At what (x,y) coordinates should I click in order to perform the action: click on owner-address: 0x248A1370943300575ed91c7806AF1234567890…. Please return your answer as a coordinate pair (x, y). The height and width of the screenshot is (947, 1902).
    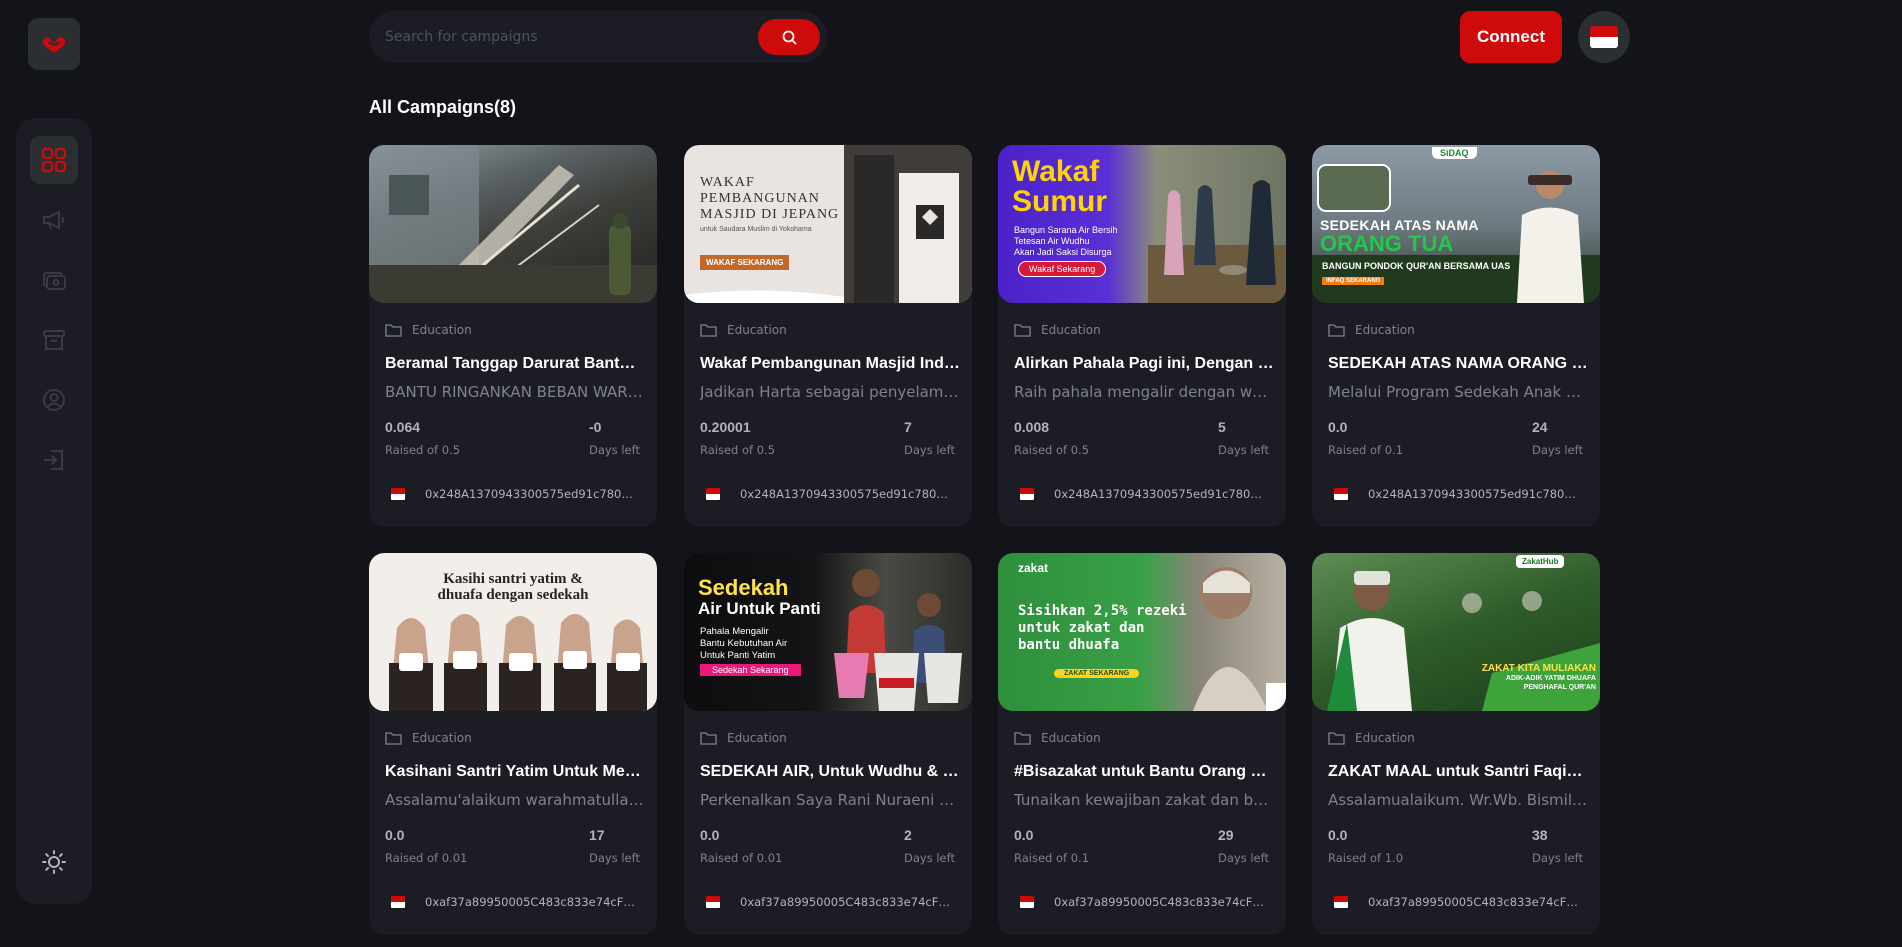
    Looking at the image, I should click on (1161, 494).